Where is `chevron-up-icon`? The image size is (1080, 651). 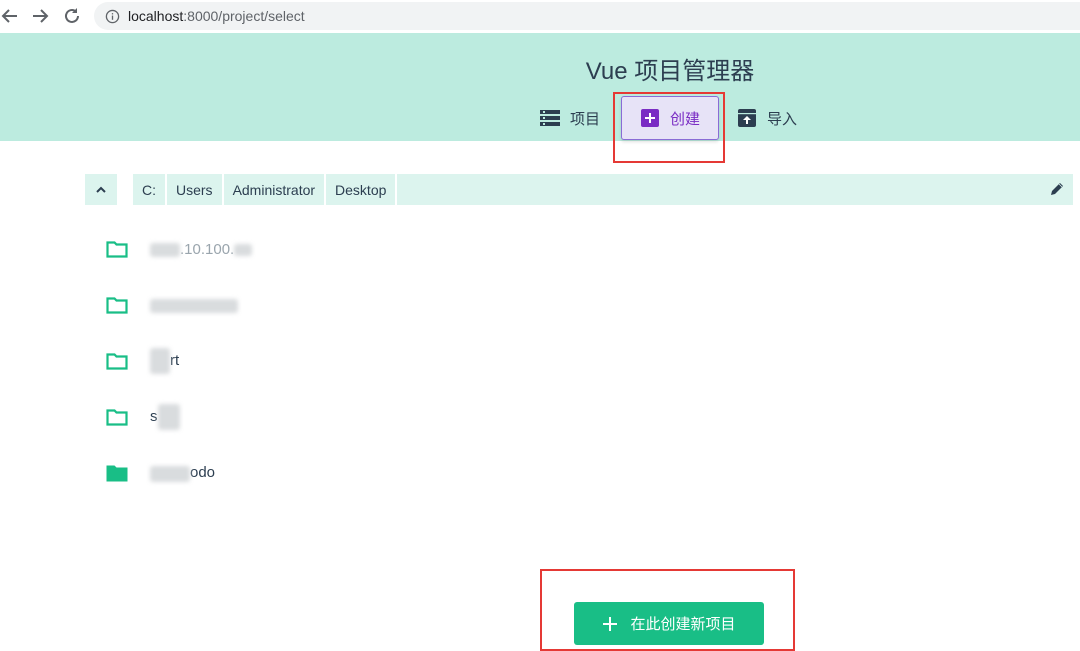
chevron-up-icon is located at coordinates (101, 189).